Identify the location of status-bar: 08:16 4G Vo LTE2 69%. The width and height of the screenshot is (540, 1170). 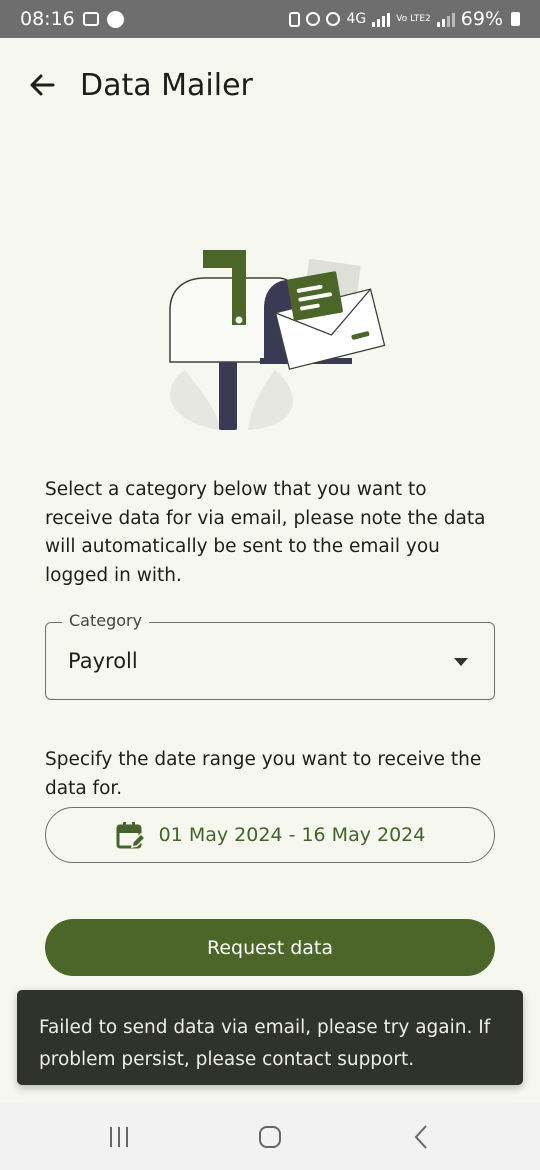
(270, 19).